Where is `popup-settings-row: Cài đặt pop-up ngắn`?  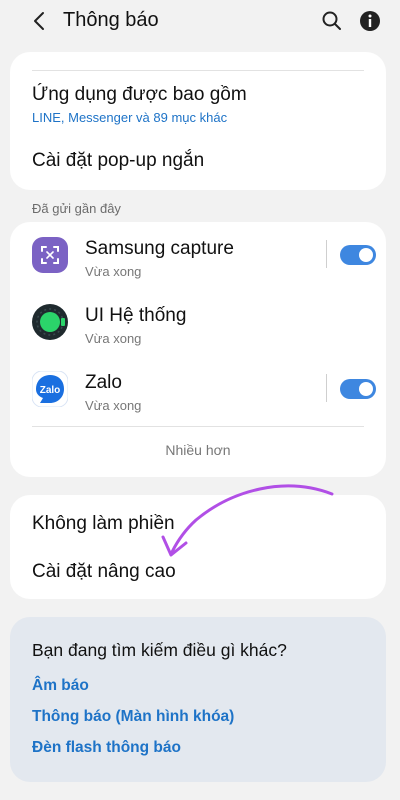
popup-settings-row: Cài đặt pop-up ngắn is located at coordinates (198, 162).